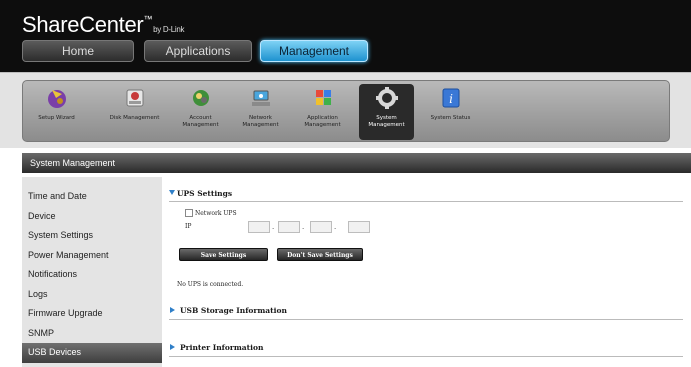 This screenshot has height=367, width=691. Describe the element at coordinates (172, 192) in the screenshot. I see `expand-down-icon` at that location.